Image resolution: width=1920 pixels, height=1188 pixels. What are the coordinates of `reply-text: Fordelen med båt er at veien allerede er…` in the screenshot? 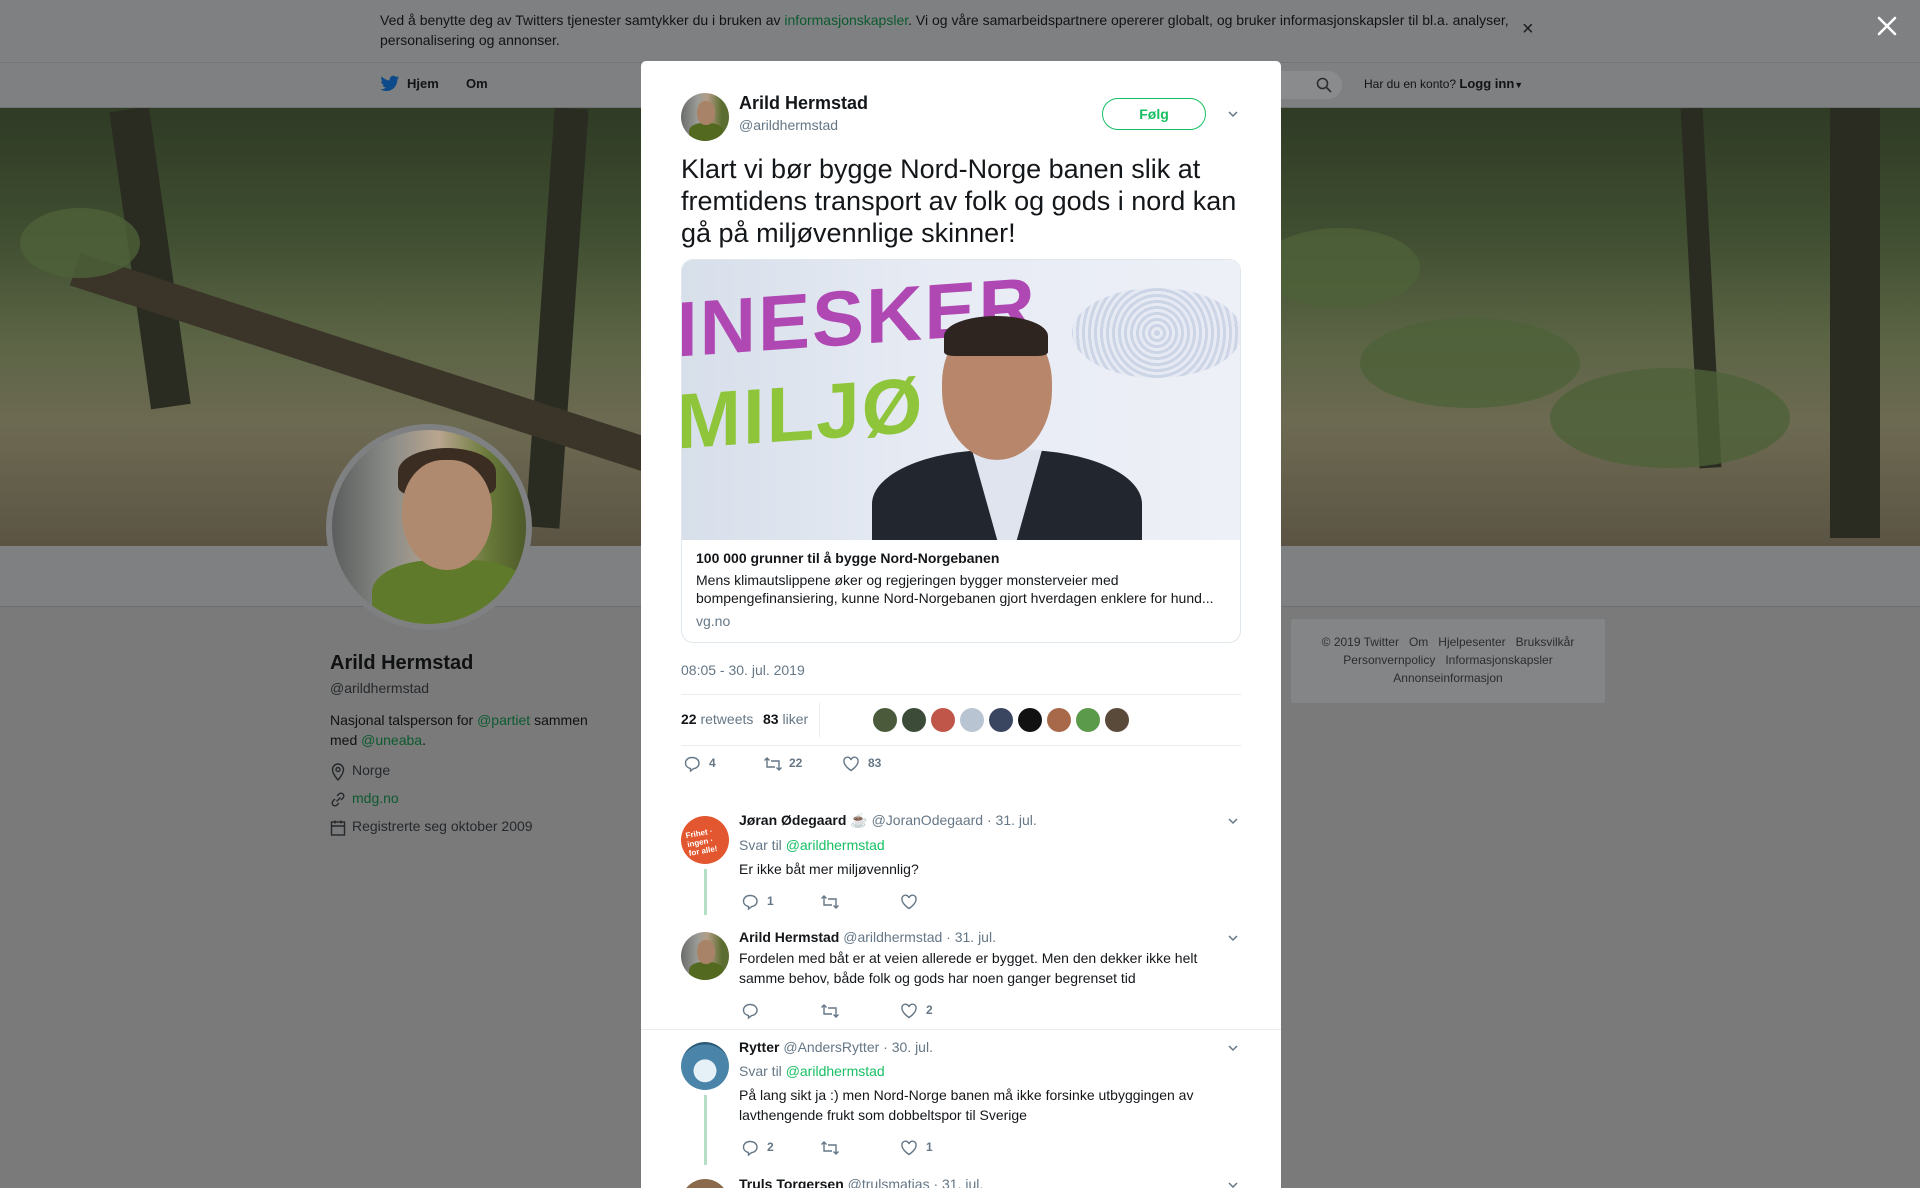 It's located at (968, 968).